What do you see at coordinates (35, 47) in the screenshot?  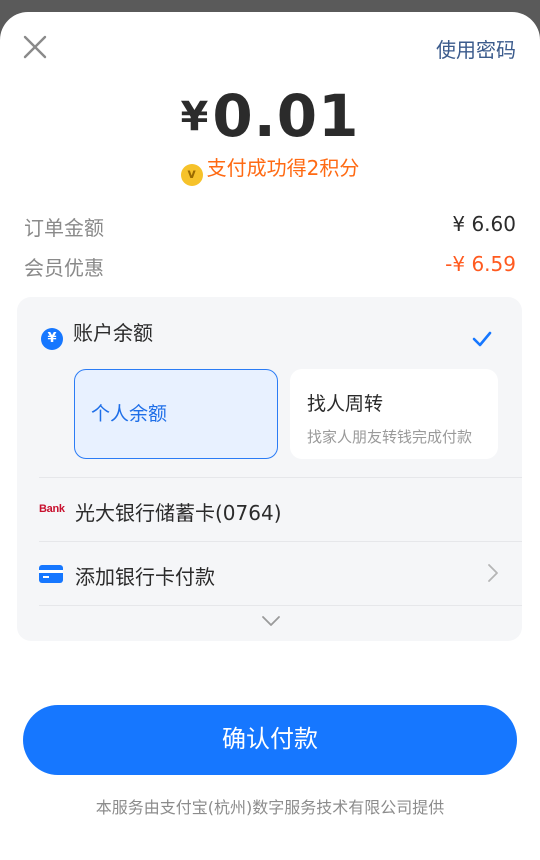 I see `close-icon` at bounding box center [35, 47].